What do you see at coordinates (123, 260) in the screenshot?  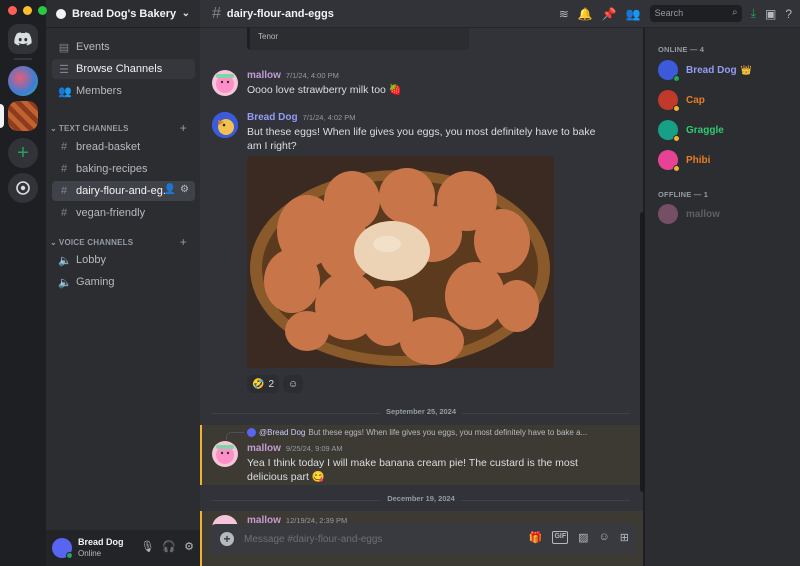 I see `voice-channel-lobby: 🔈 Lobby` at bounding box center [123, 260].